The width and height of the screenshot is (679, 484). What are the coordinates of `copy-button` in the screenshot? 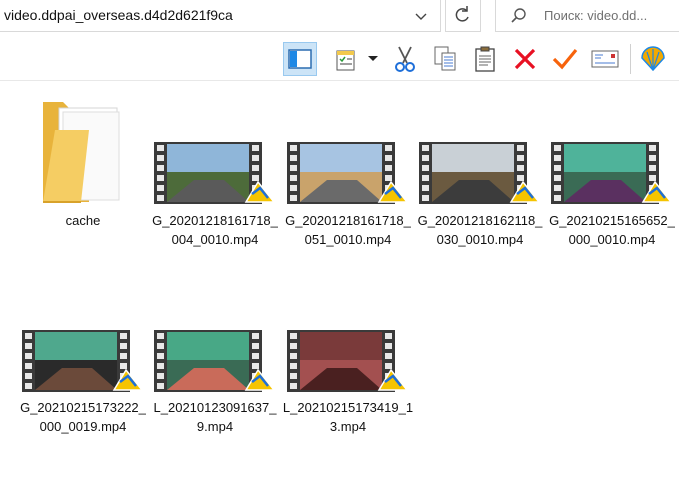 It's located at (445, 59).